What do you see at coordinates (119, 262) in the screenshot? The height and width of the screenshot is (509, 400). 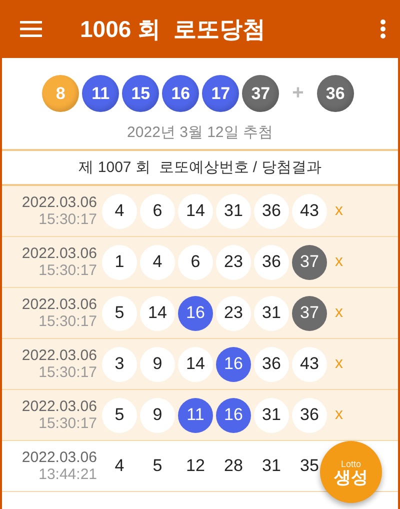 I see `lotto-number: 1` at bounding box center [119, 262].